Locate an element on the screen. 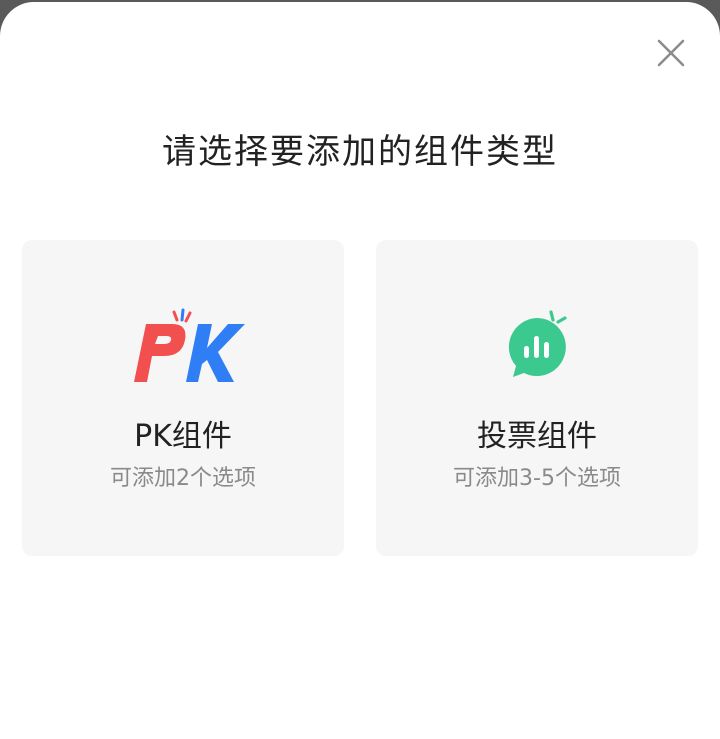 This screenshot has width=720, height=739. dialog-title: 请选择要添加的组件类型 is located at coordinates (360, 152).